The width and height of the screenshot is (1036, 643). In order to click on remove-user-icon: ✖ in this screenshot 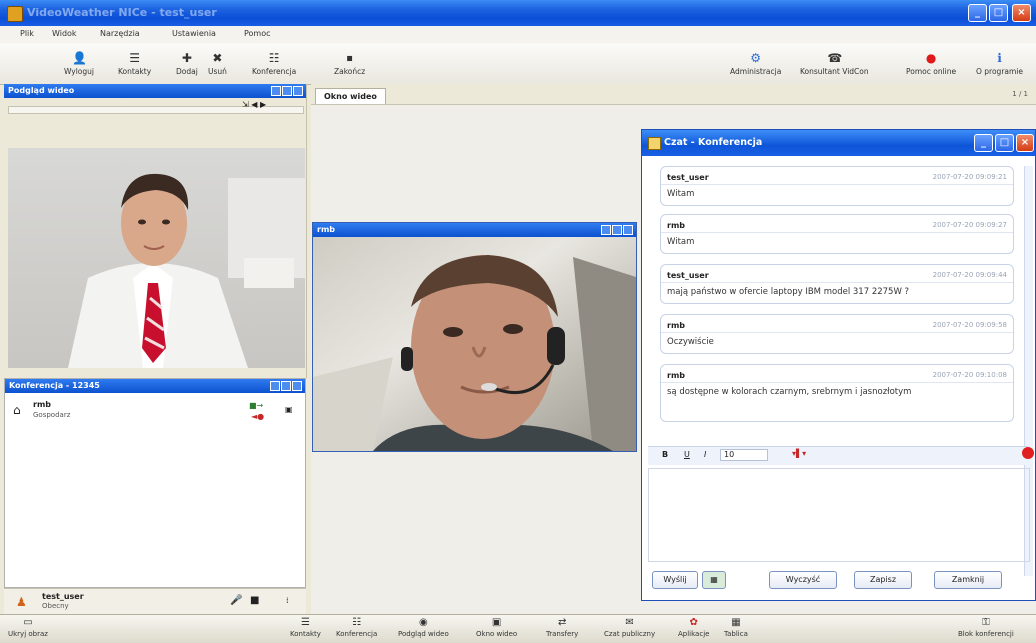, I will do `click(217, 58)`.